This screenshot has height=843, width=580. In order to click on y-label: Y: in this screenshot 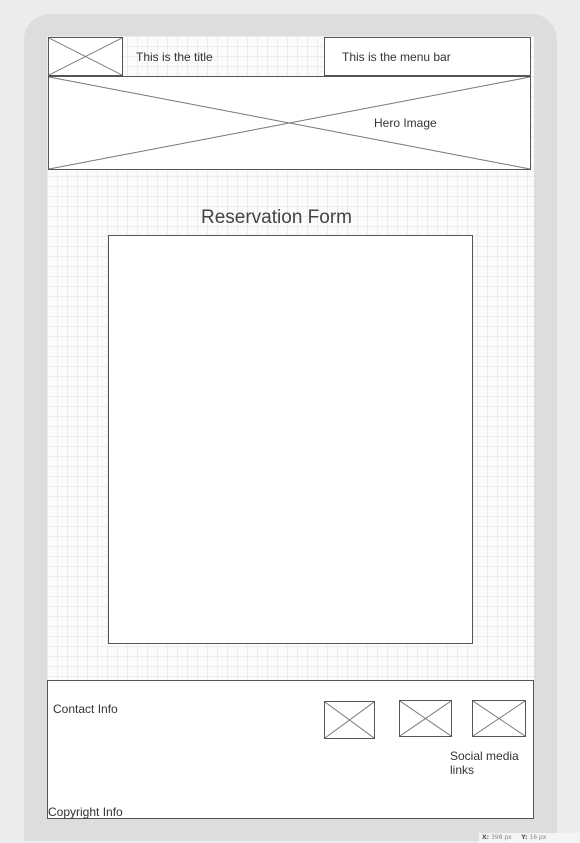, I will do `click(524, 837)`.